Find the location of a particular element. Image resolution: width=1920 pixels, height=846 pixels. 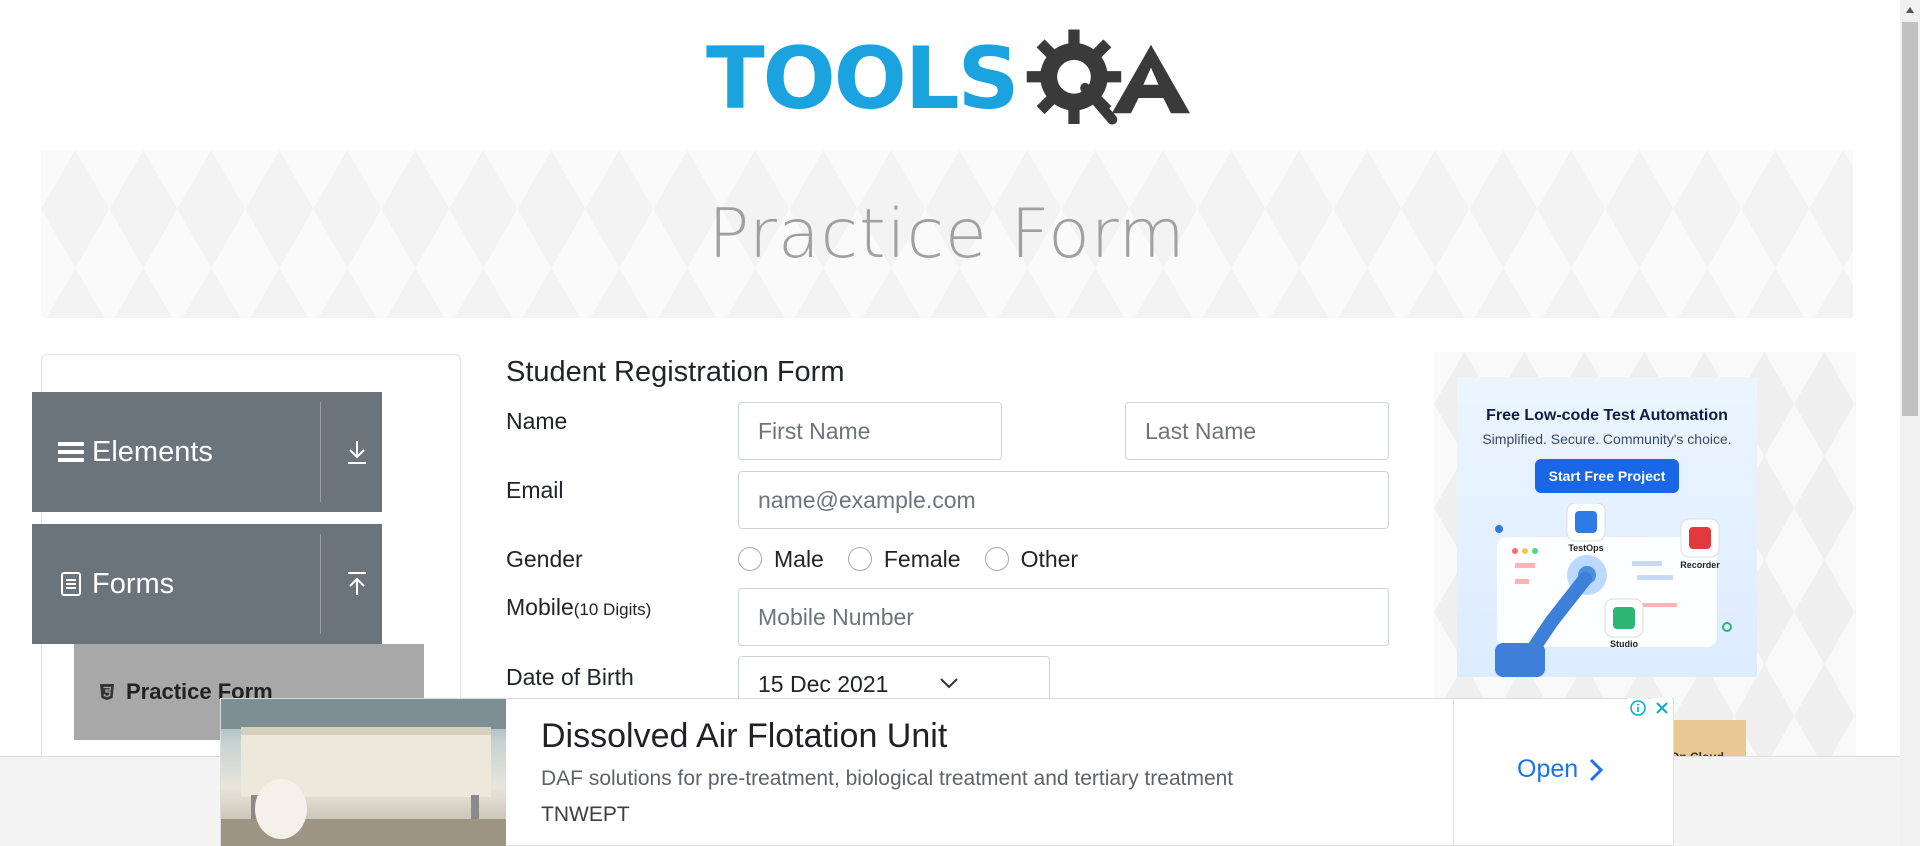

ad-open-button: Open is located at coordinates (1561, 769).